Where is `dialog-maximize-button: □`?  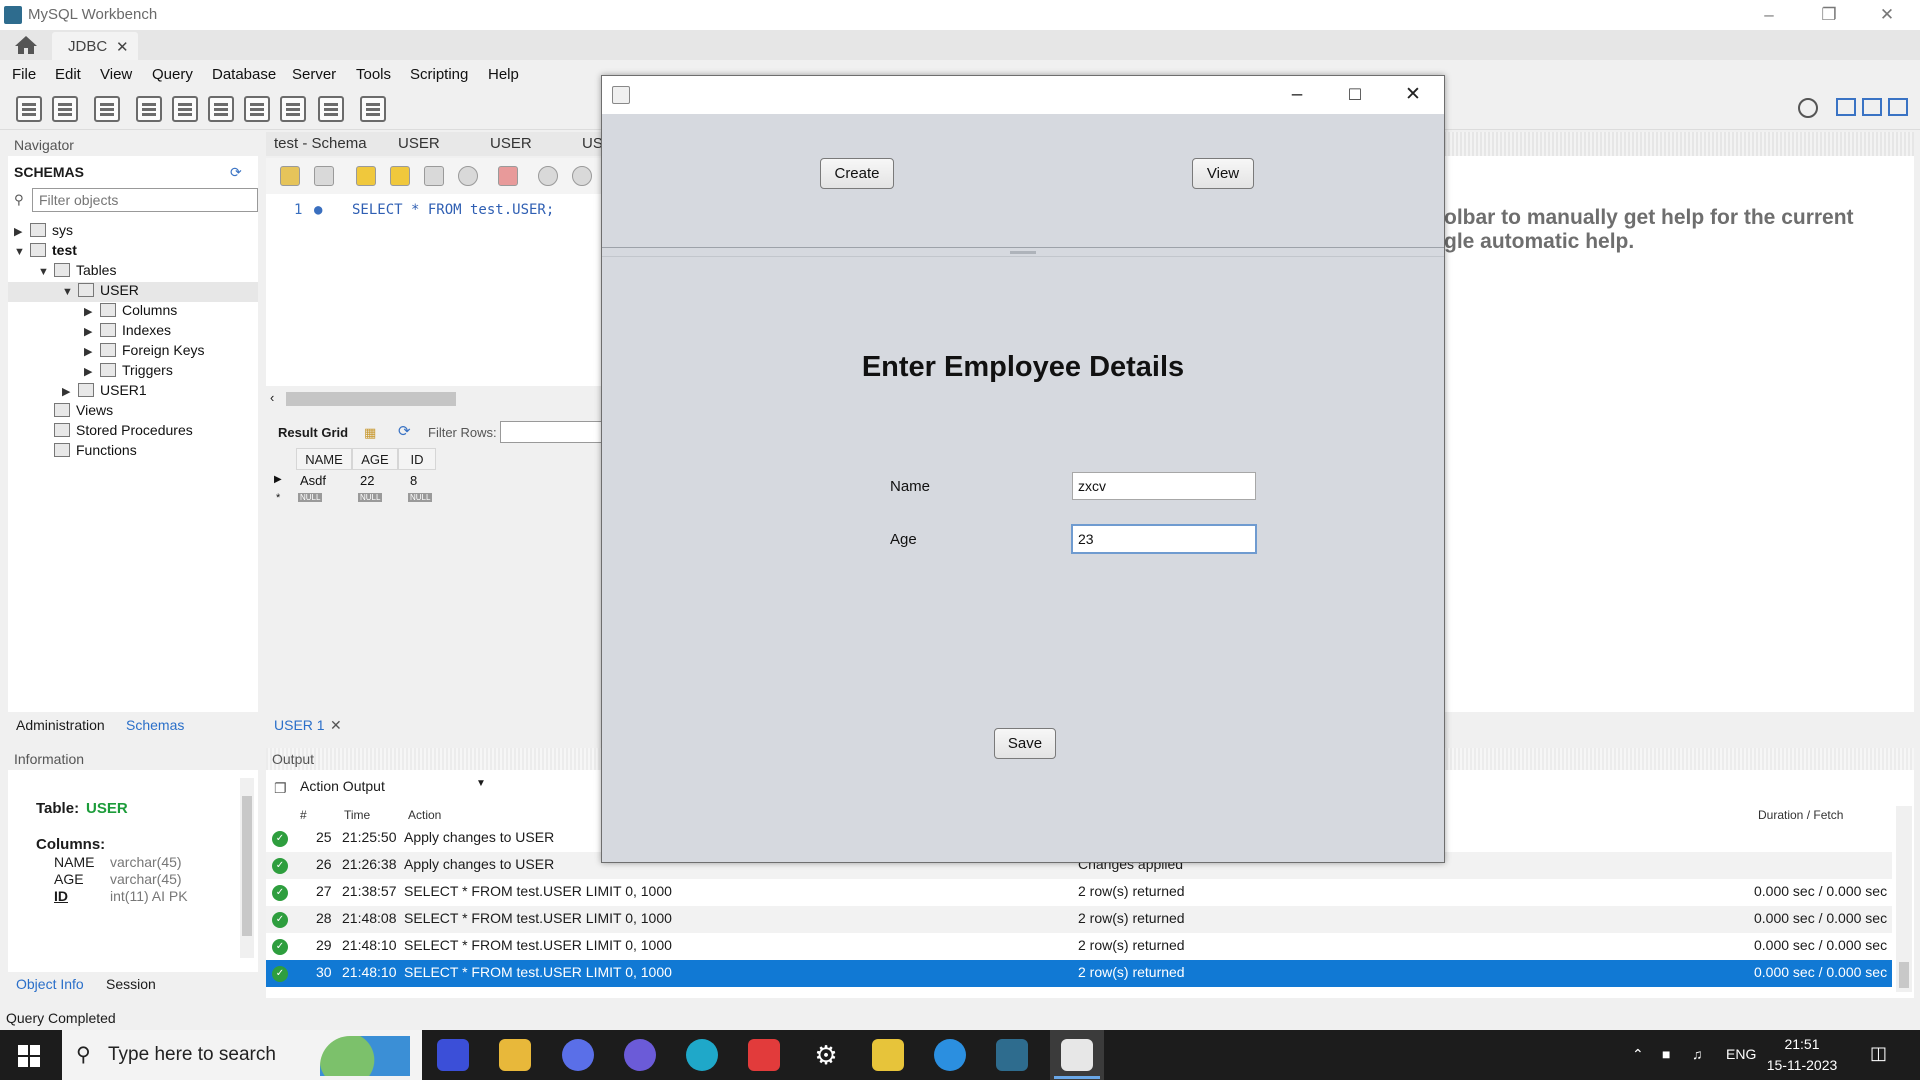
dialog-maximize-button: □ is located at coordinates (1355, 95).